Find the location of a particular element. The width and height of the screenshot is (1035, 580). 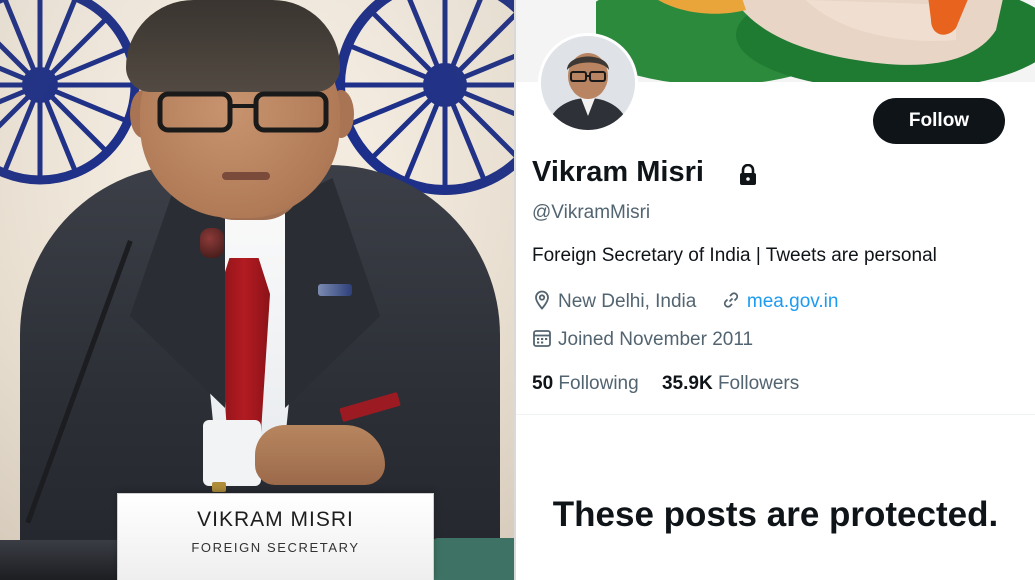

nameplate: VIKRAM MISRI FOREIGN SECRETARY is located at coordinates (275, 536).